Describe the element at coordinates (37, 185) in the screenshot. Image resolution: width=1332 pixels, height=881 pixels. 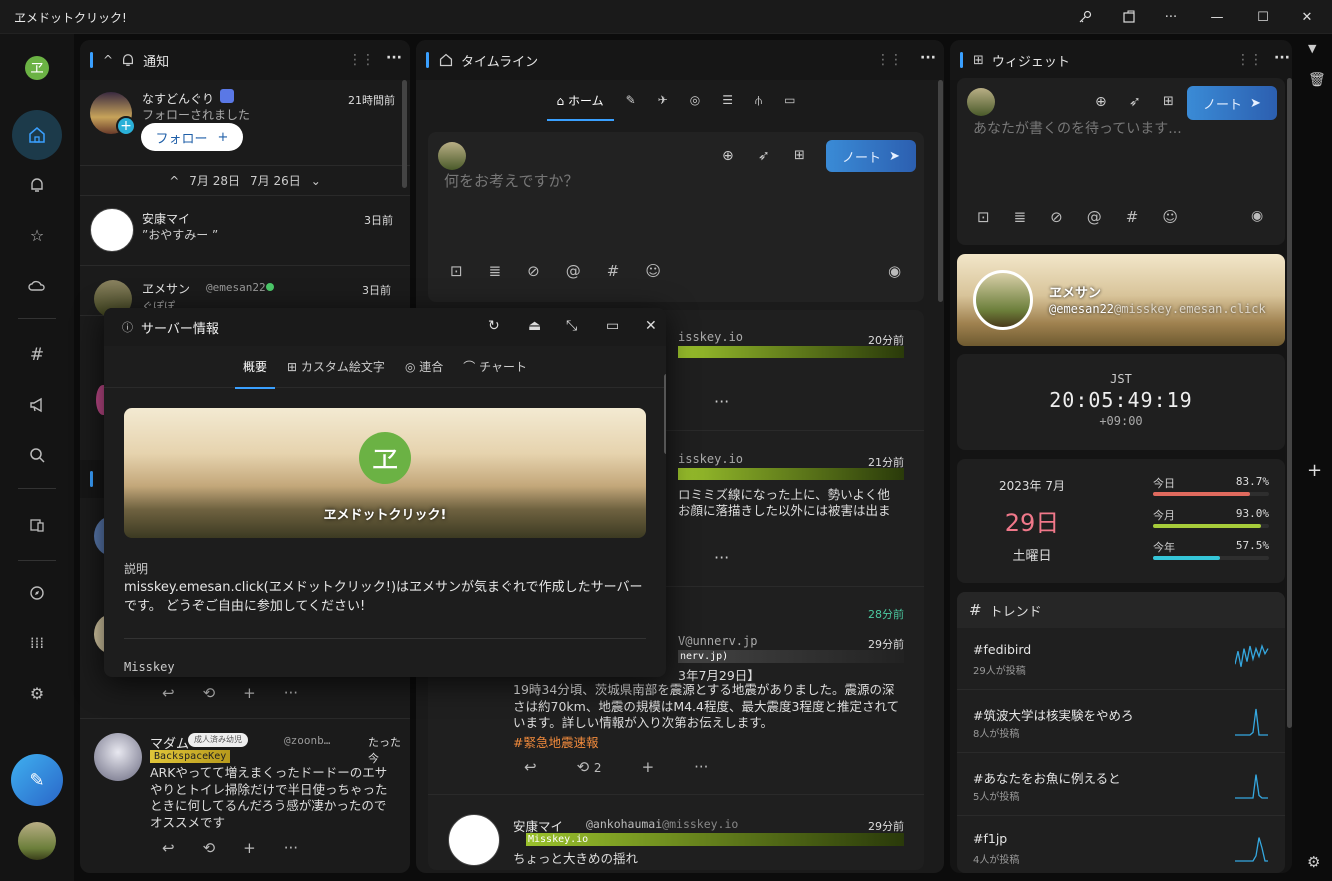
I see `bell-icon` at that location.